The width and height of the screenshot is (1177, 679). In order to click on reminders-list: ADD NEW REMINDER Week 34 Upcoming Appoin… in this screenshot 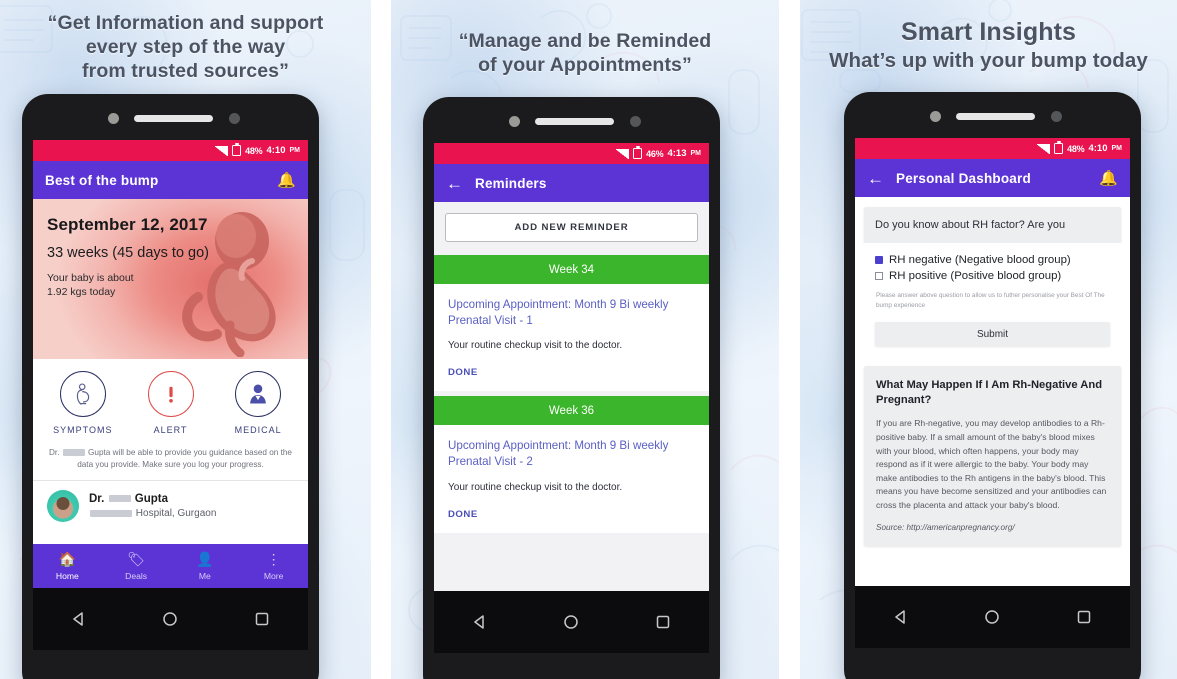, I will do `click(571, 396)`.